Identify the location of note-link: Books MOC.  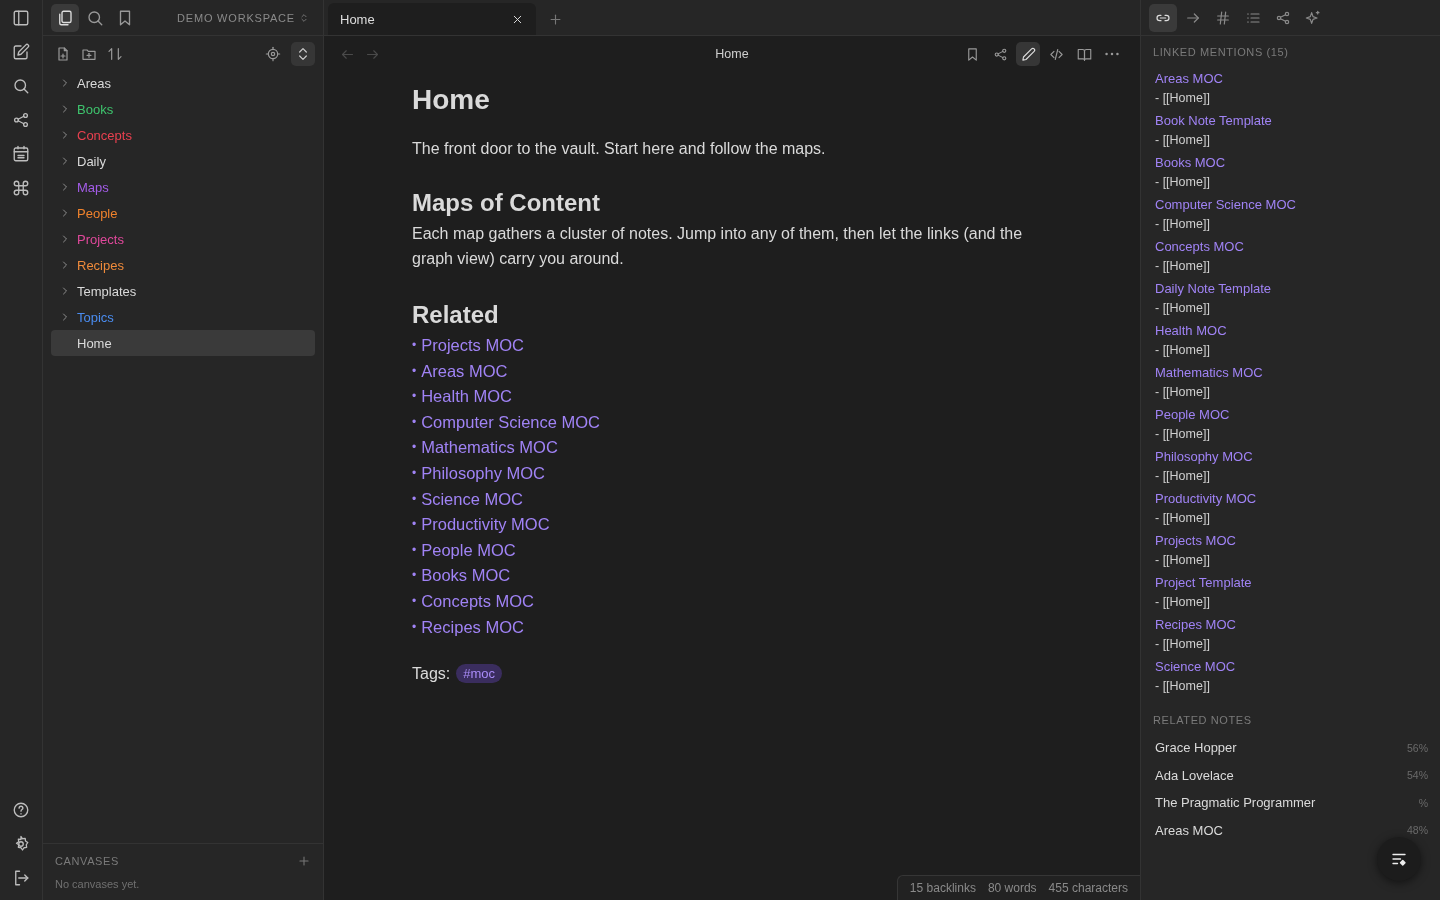
(466, 576).